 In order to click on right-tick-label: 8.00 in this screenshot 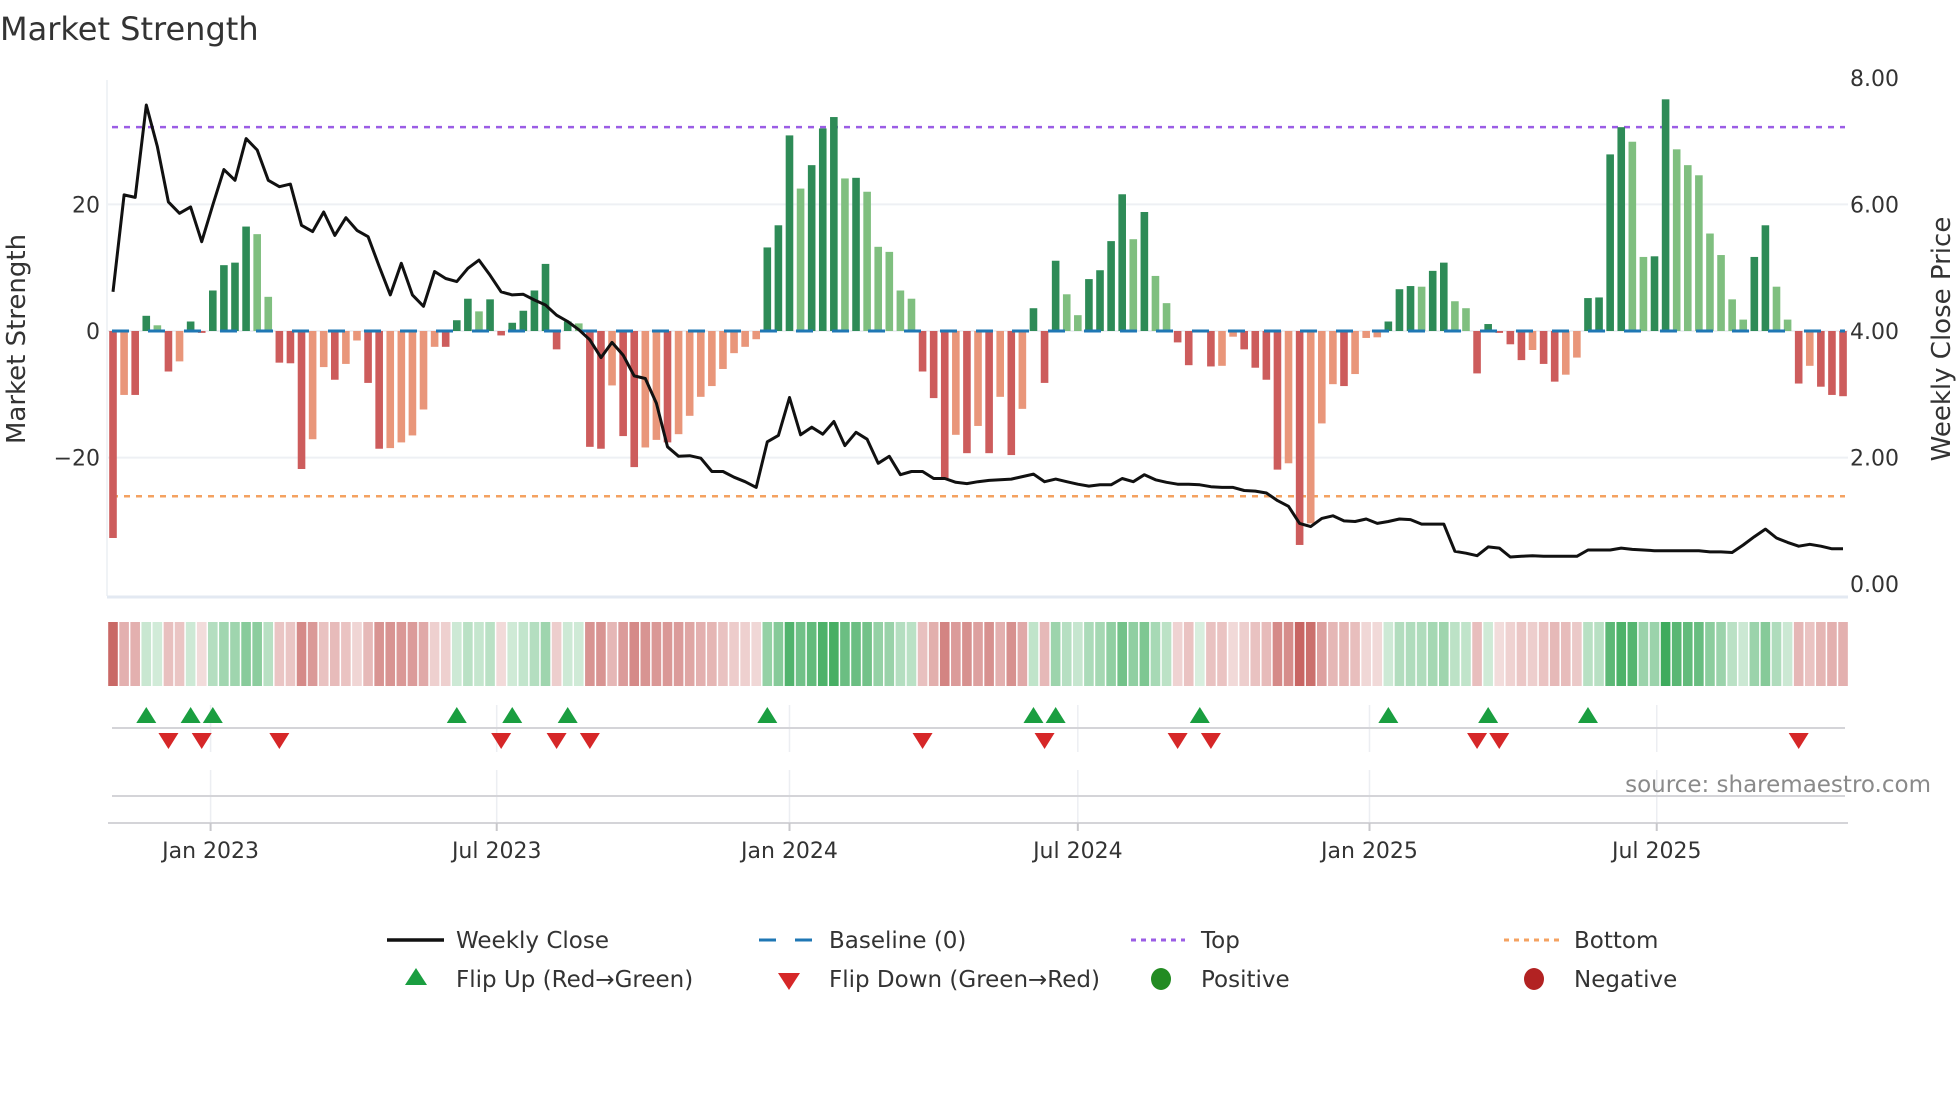, I will do `click(1874, 79)`.